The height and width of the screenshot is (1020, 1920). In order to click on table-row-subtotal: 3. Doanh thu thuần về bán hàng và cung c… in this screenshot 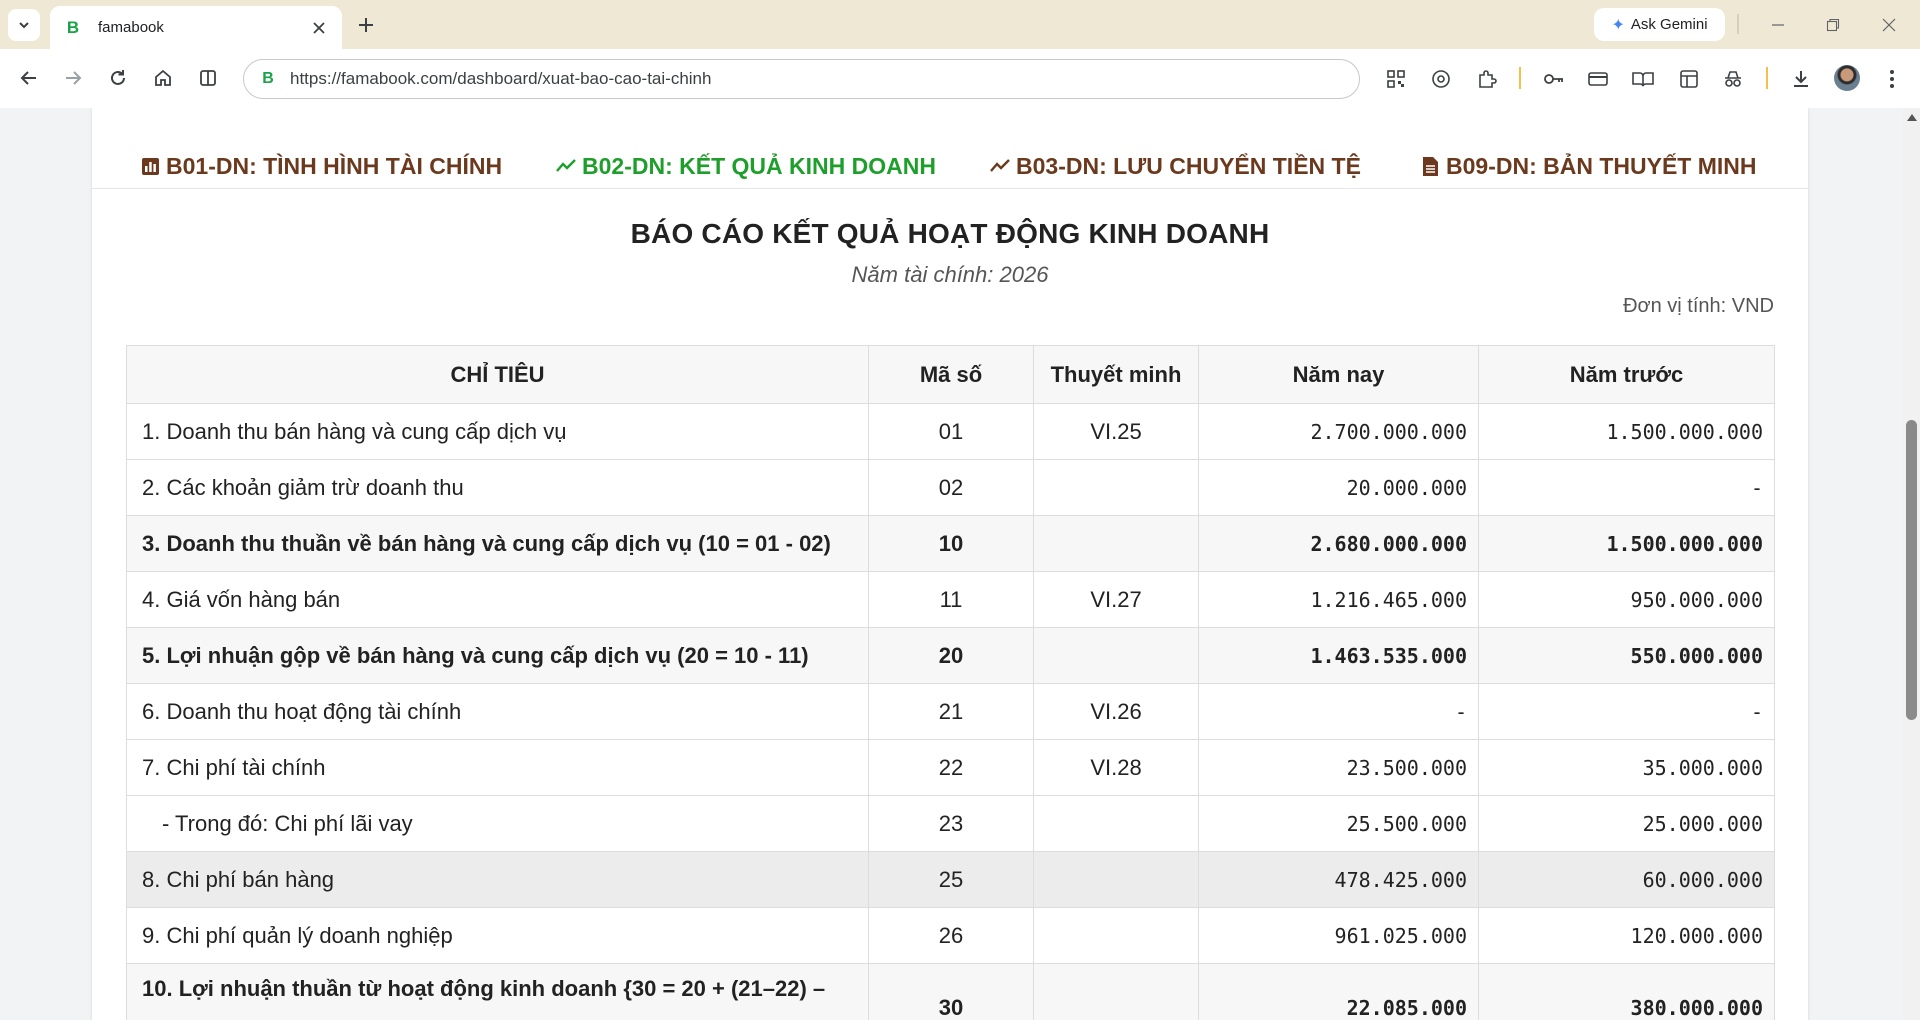, I will do `click(950, 543)`.